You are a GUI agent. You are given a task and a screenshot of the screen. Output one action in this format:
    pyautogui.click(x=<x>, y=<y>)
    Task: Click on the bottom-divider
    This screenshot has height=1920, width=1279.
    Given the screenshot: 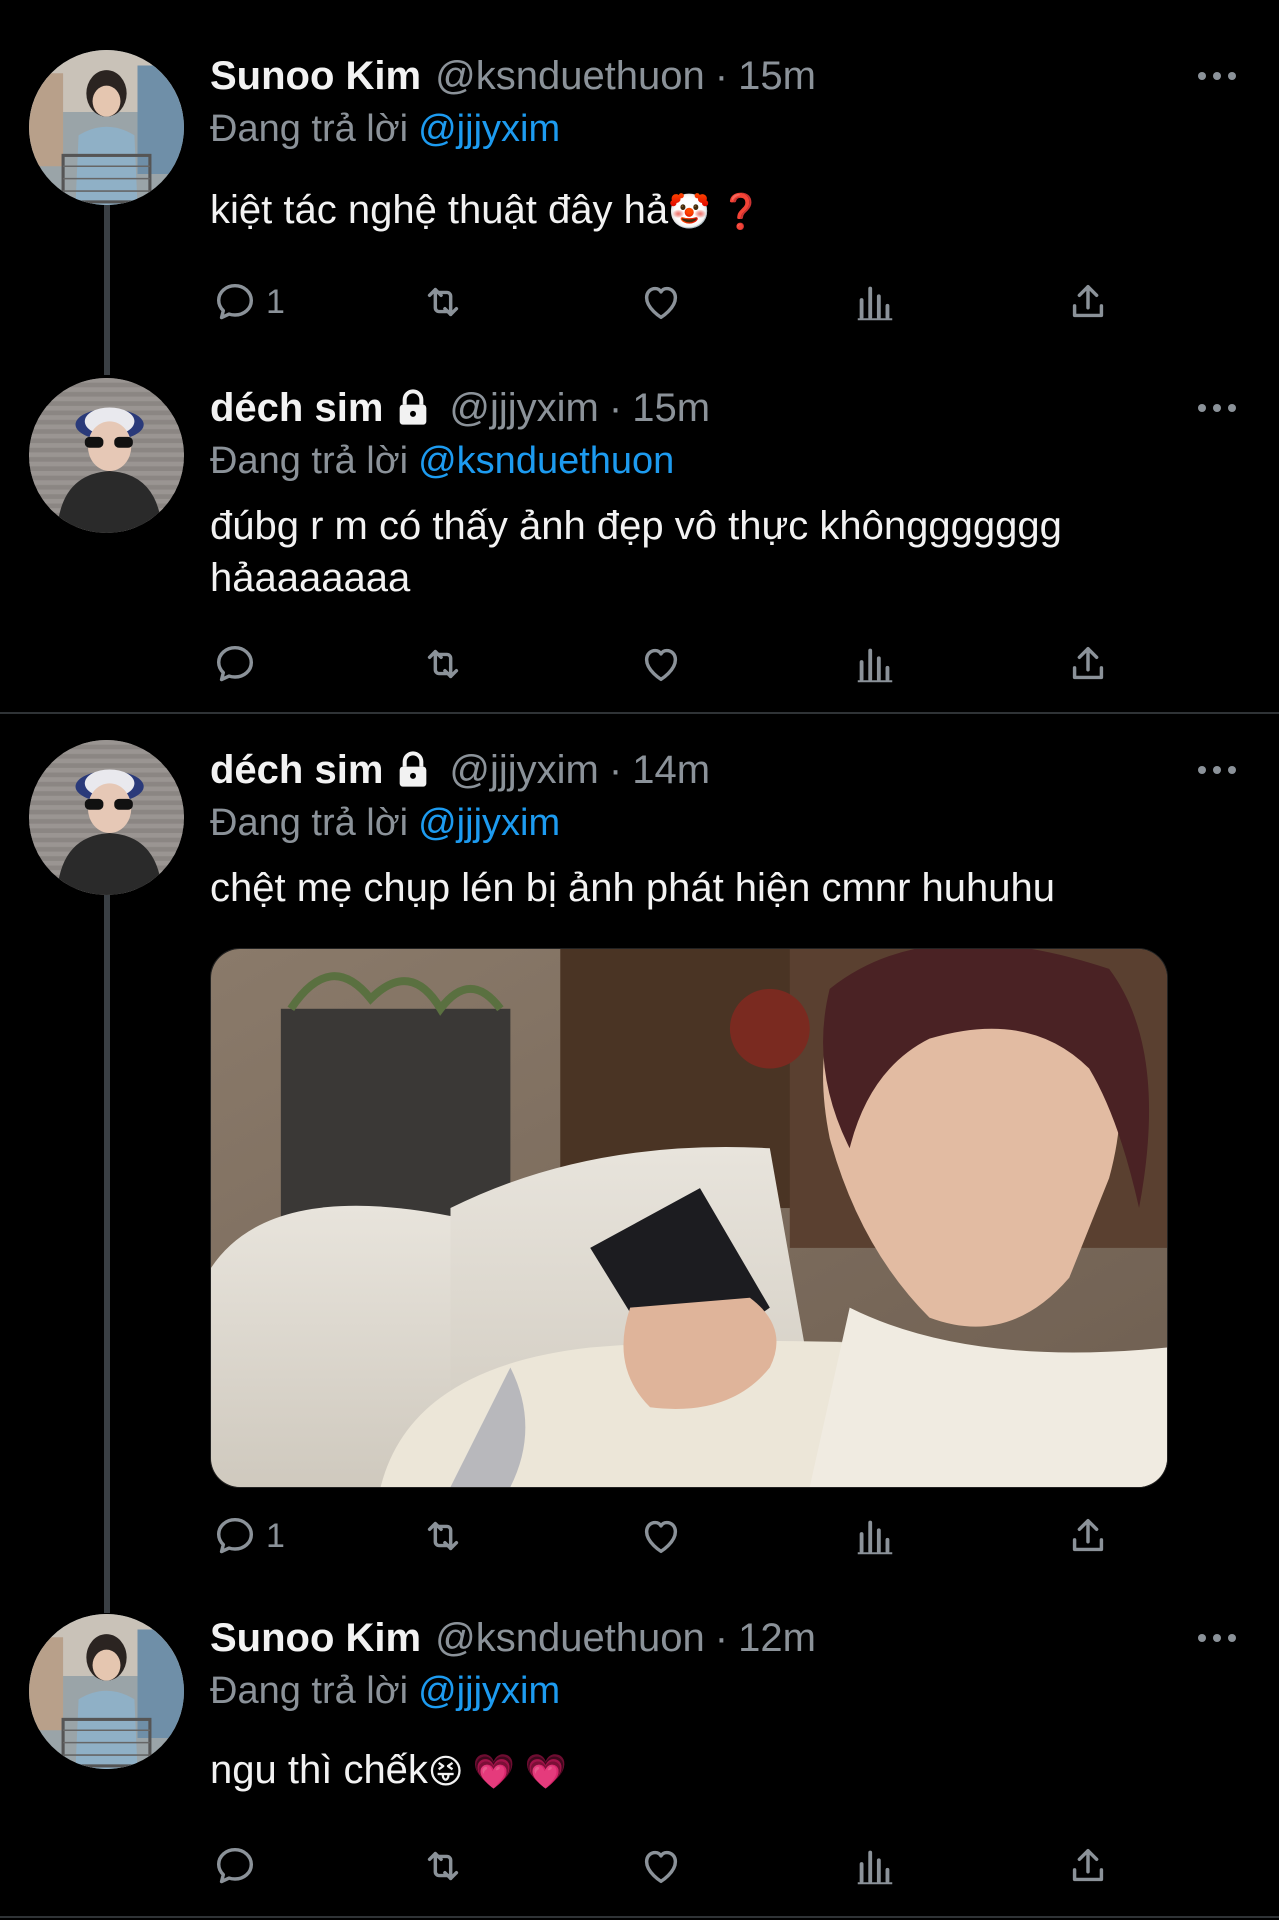 What is the action you would take?
    pyautogui.click(x=639, y=1917)
    